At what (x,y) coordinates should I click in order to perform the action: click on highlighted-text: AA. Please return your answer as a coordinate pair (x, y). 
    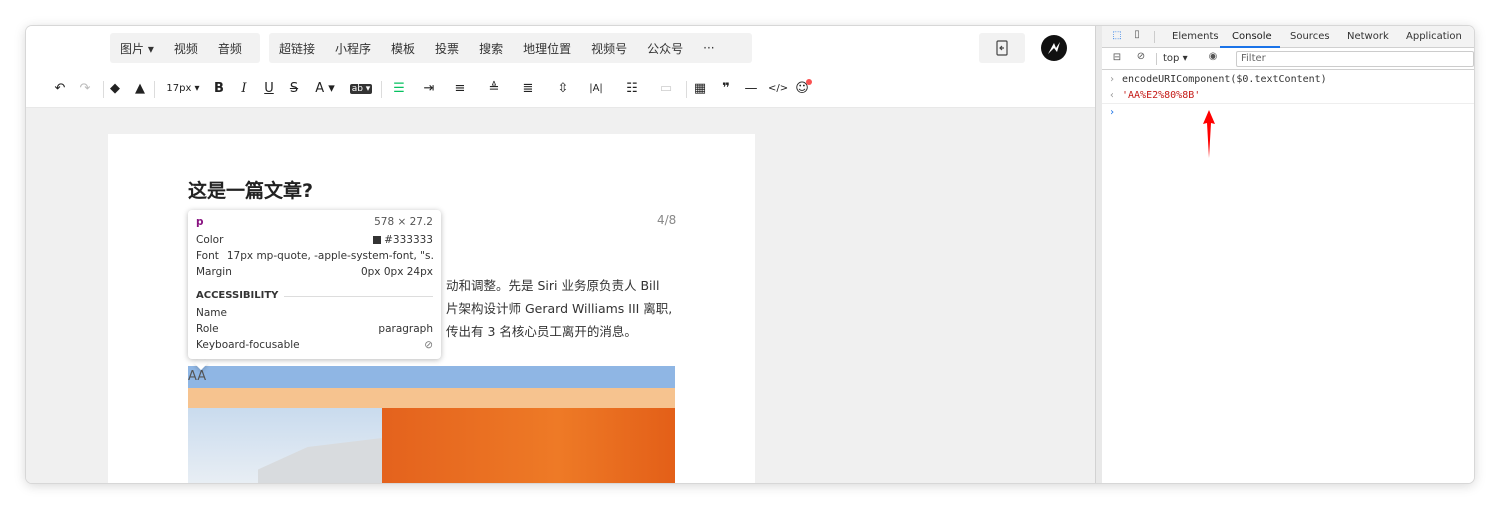
    Looking at the image, I should click on (197, 376).